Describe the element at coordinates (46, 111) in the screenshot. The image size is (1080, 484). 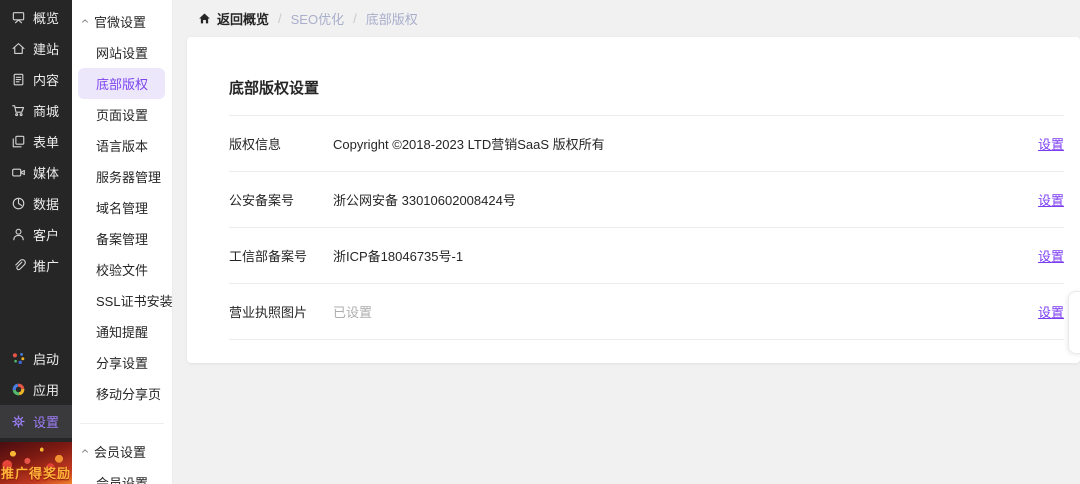
I see `nav-rail-item-label: 商城` at that location.